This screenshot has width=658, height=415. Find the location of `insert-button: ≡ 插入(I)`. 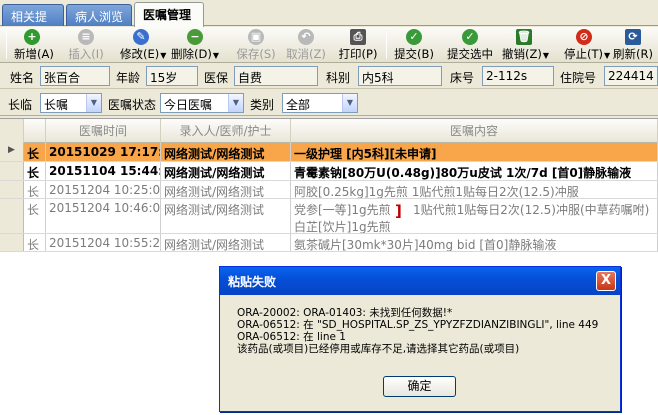

insert-button: ≡ 插入(I) is located at coordinates (86, 45).